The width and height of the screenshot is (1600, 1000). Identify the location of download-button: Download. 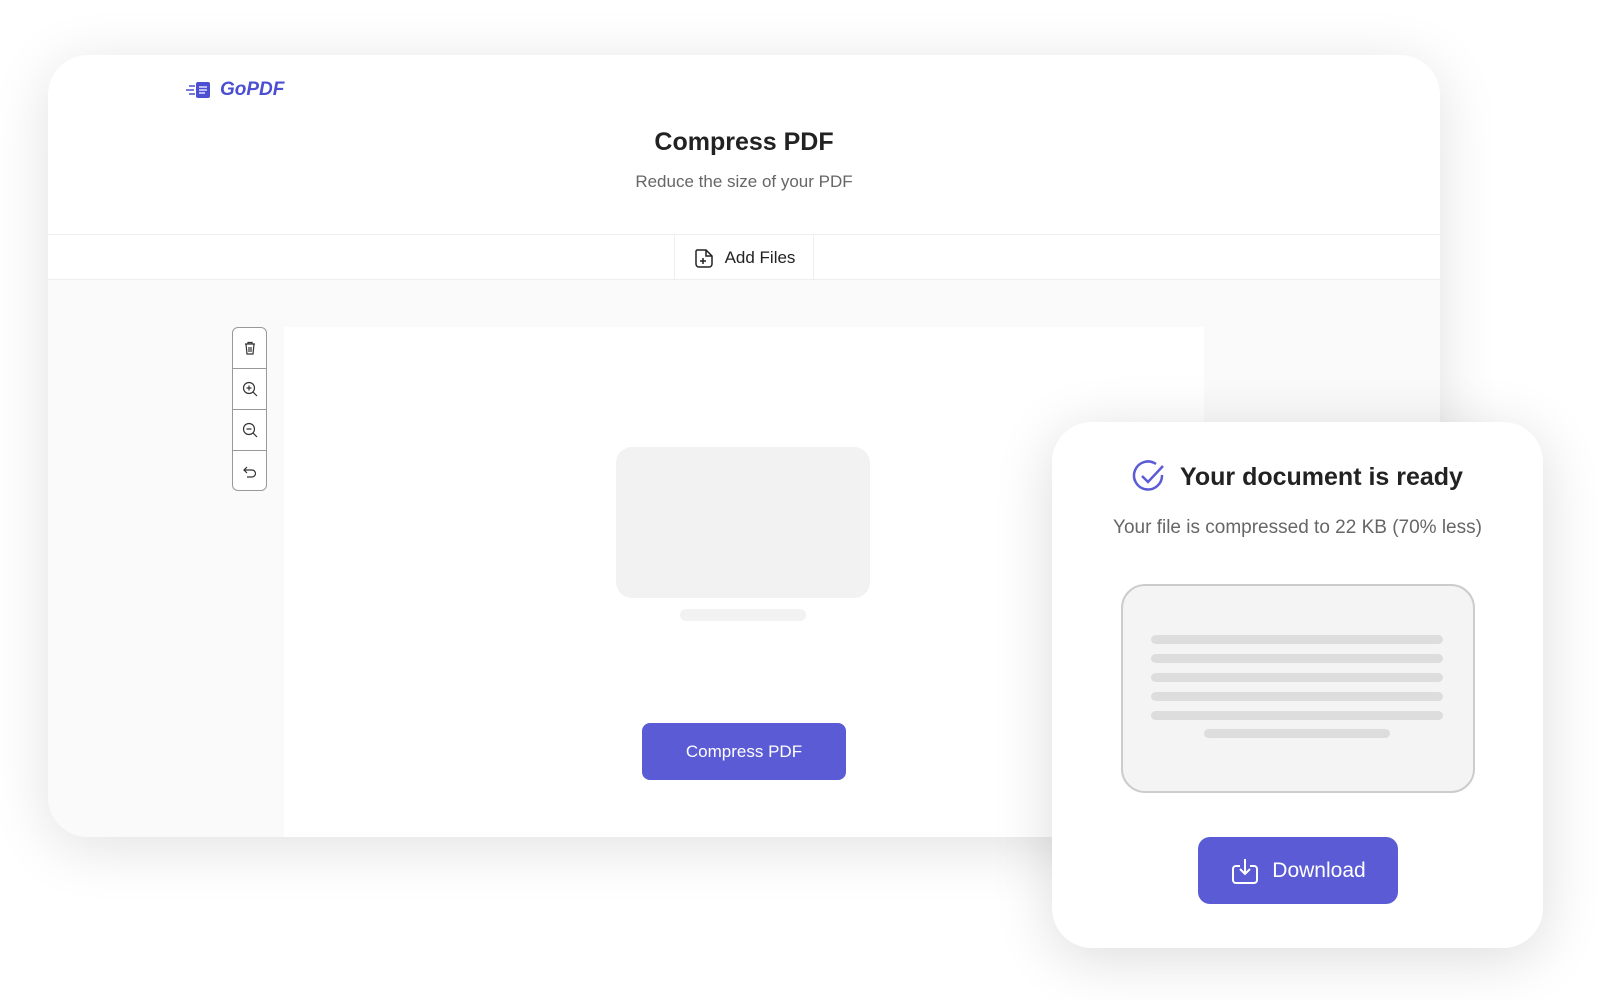
(1298, 870).